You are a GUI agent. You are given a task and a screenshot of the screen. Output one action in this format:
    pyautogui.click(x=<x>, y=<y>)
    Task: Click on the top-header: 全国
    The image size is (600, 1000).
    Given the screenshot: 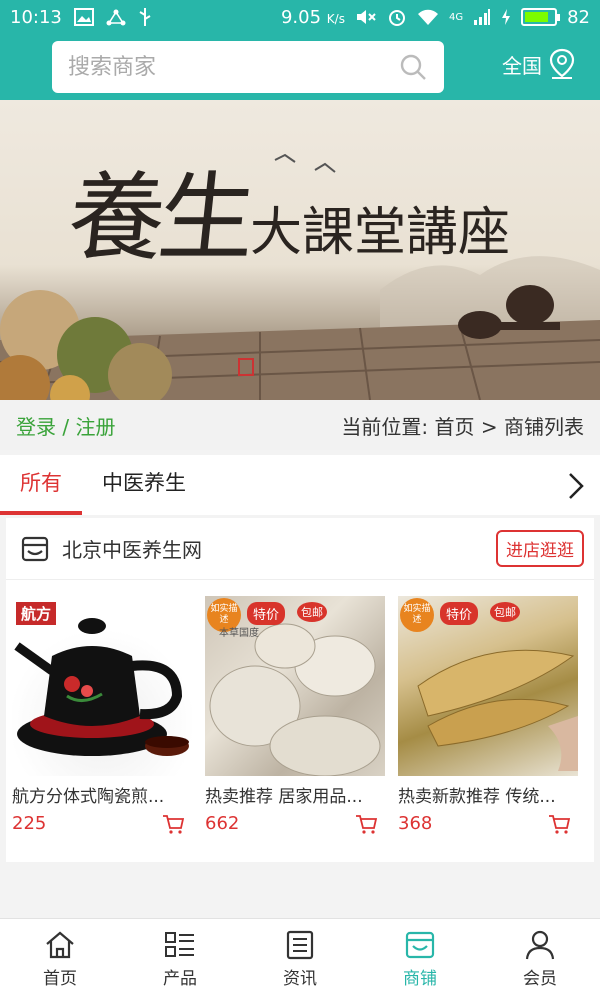 What is the action you would take?
    pyautogui.click(x=300, y=67)
    